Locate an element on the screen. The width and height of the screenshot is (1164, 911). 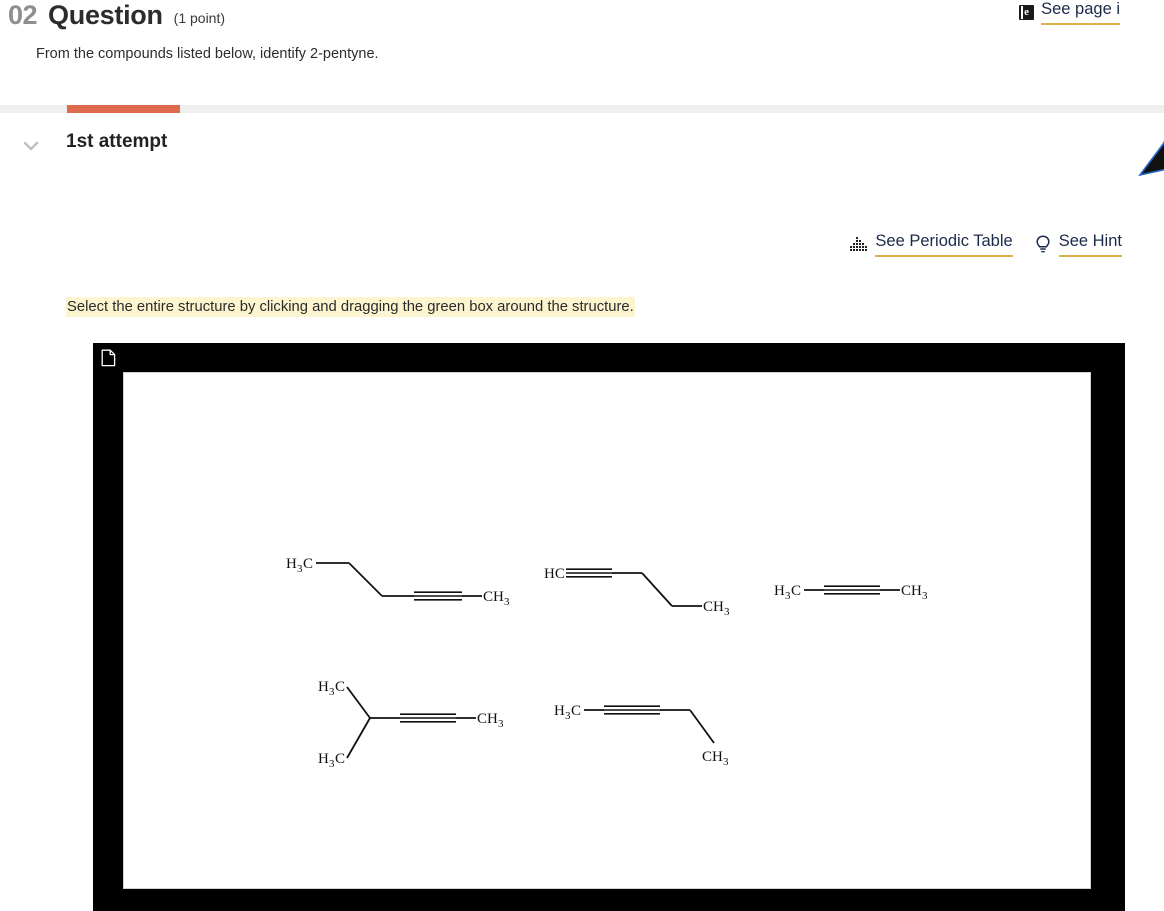
question-number: 02 is located at coordinates (23, 15).